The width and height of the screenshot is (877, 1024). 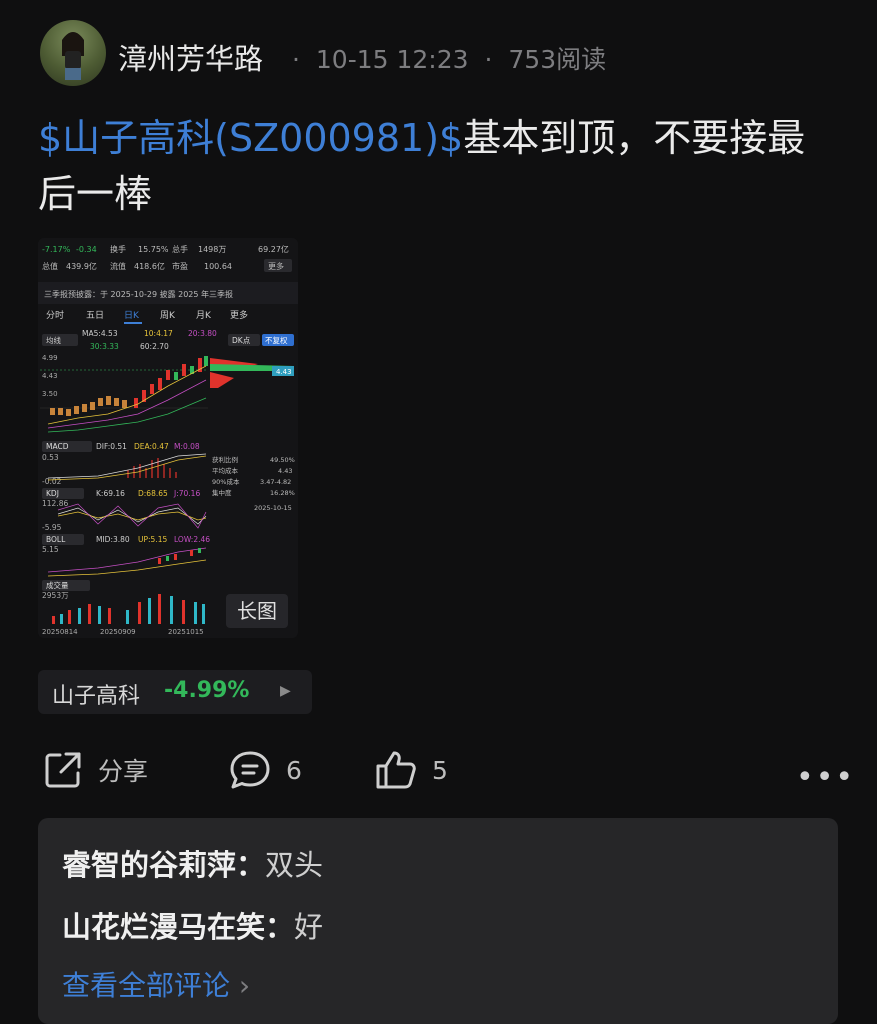 What do you see at coordinates (50, 376) in the screenshot?
I see `thumb-y-label: 4.43` at bounding box center [50, 376].